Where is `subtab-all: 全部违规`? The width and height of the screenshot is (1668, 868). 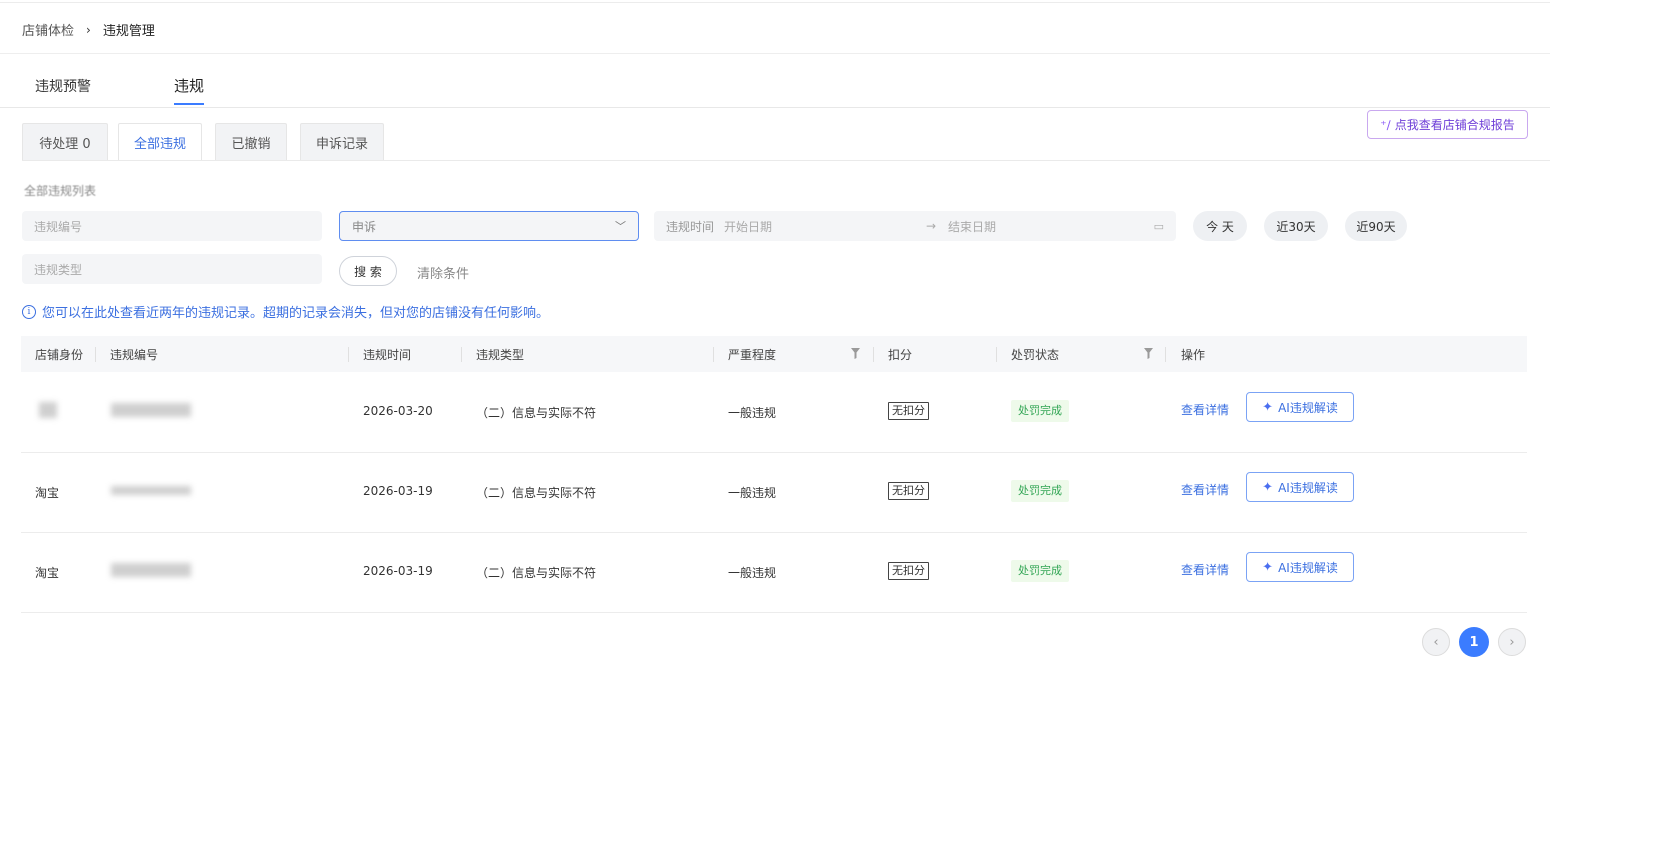
subtab-all: 全部违规 is located at coordinates (160, 142).